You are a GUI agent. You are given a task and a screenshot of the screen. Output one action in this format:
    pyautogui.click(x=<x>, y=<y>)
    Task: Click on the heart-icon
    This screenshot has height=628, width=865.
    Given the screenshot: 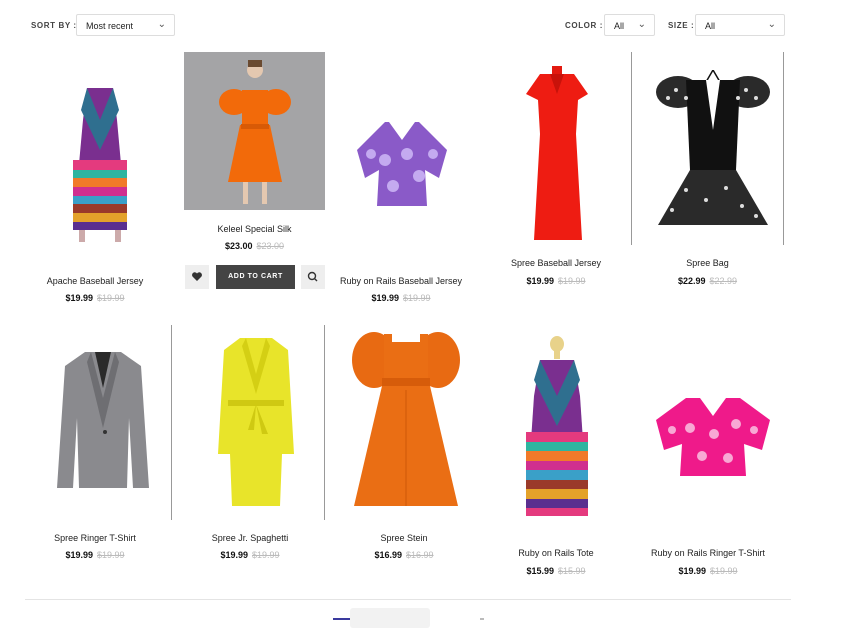 What is the action you would take?
    pyautogui.click(x=197, y=276)
    